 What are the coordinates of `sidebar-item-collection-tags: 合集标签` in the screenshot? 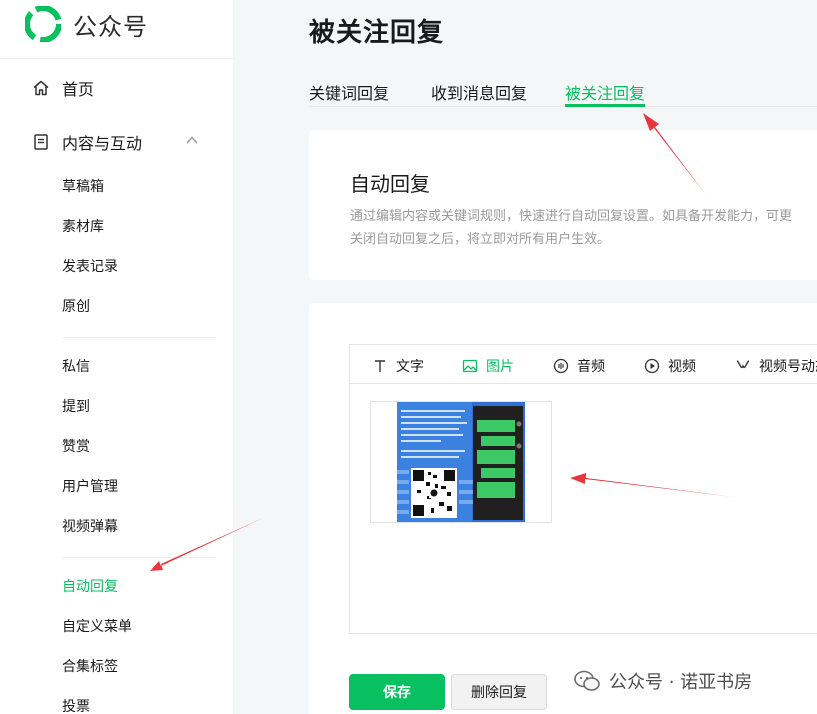 It's located at (90, 667).